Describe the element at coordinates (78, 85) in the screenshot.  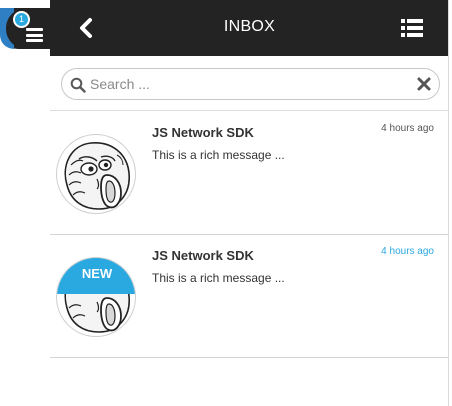
I see `search-icon` at that location.